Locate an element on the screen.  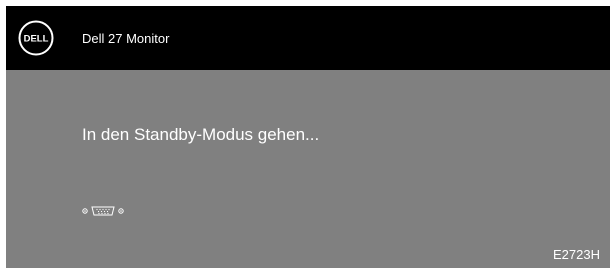
monitor-name: Dell 27 Monitor is located at coordinates (126, 38).